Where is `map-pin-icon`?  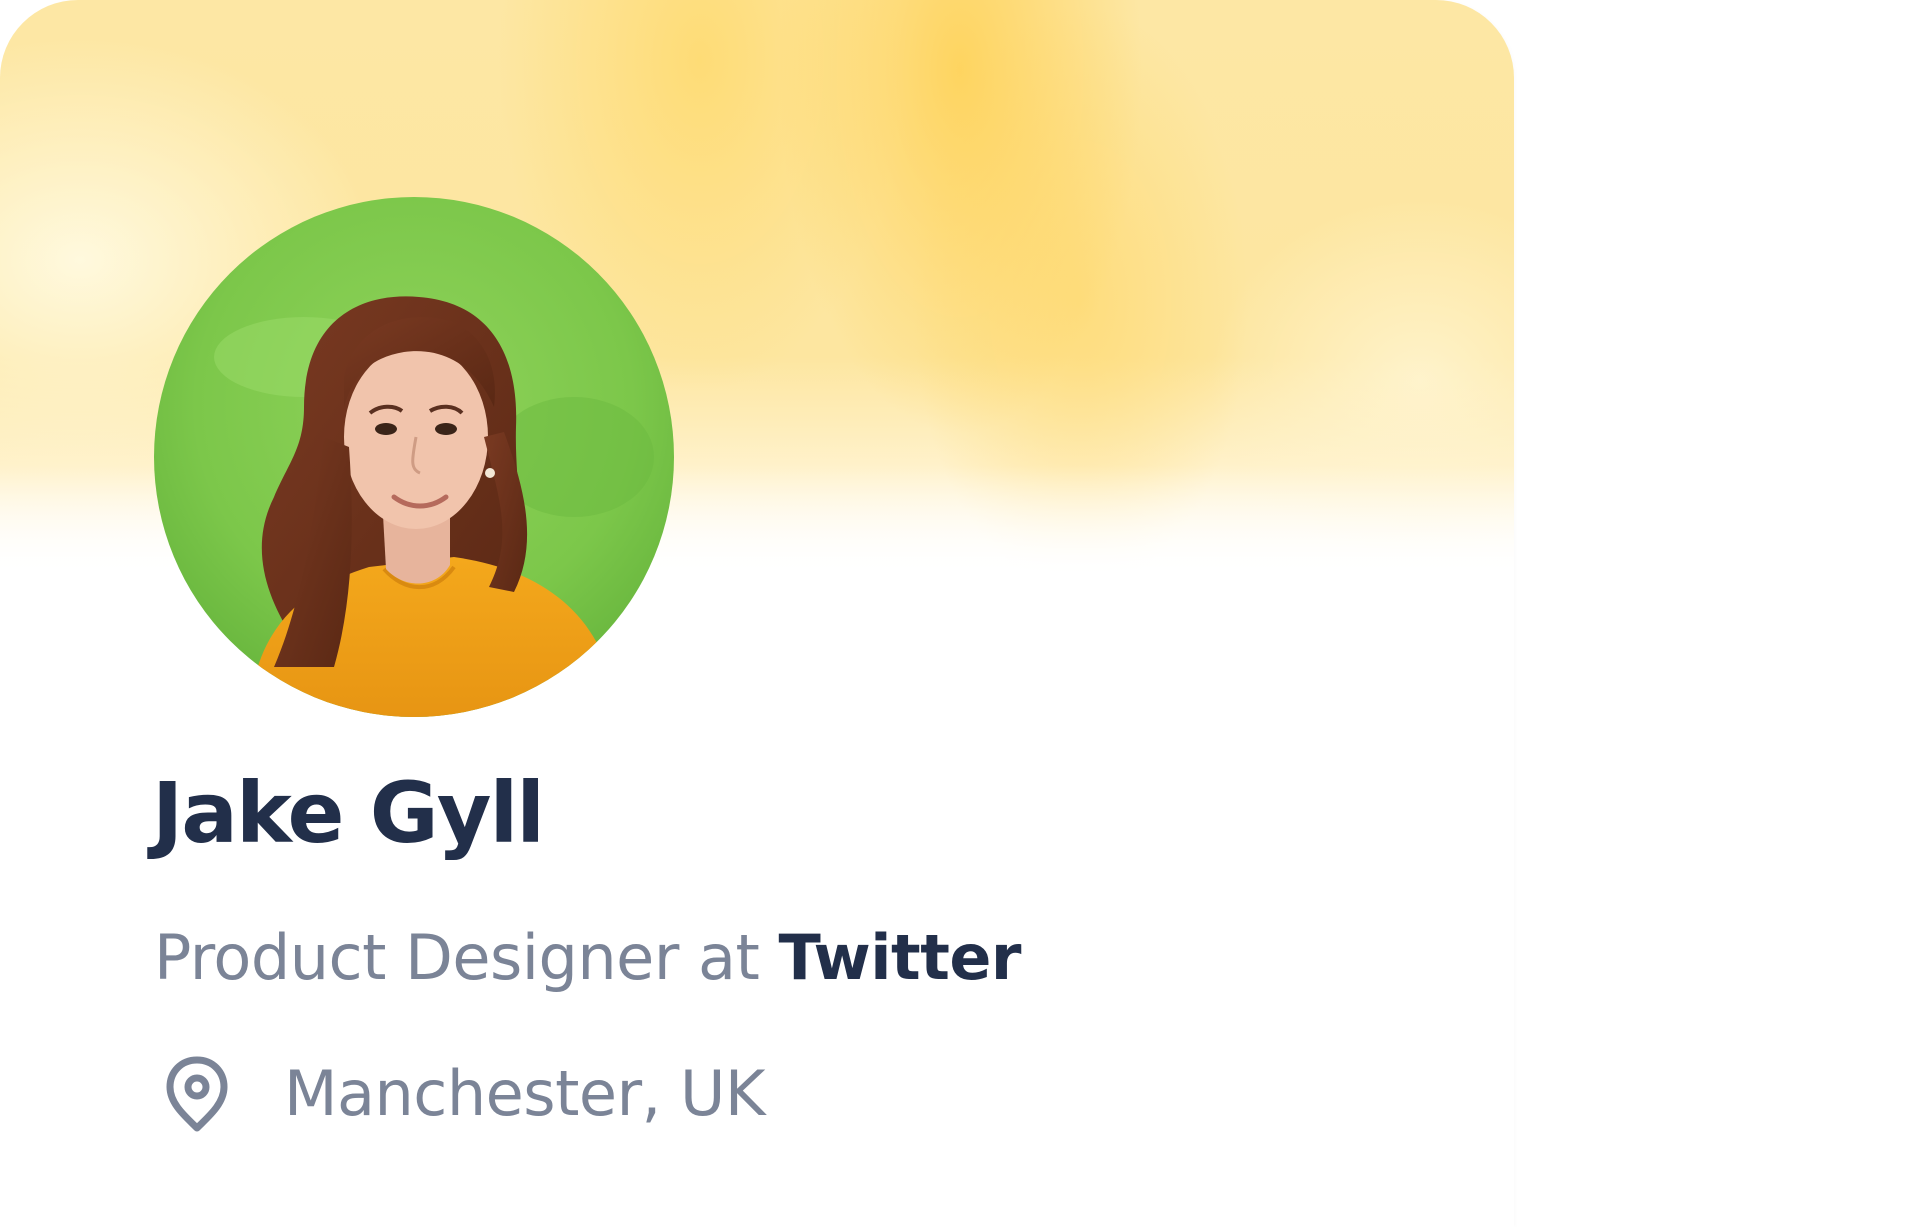 map-pin-icon is located at coordinates (197, 1094).